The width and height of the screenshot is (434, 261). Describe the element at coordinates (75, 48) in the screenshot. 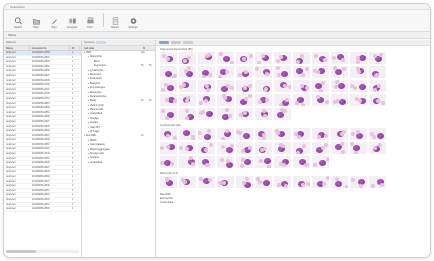

I see `column-id: ID` at that location.